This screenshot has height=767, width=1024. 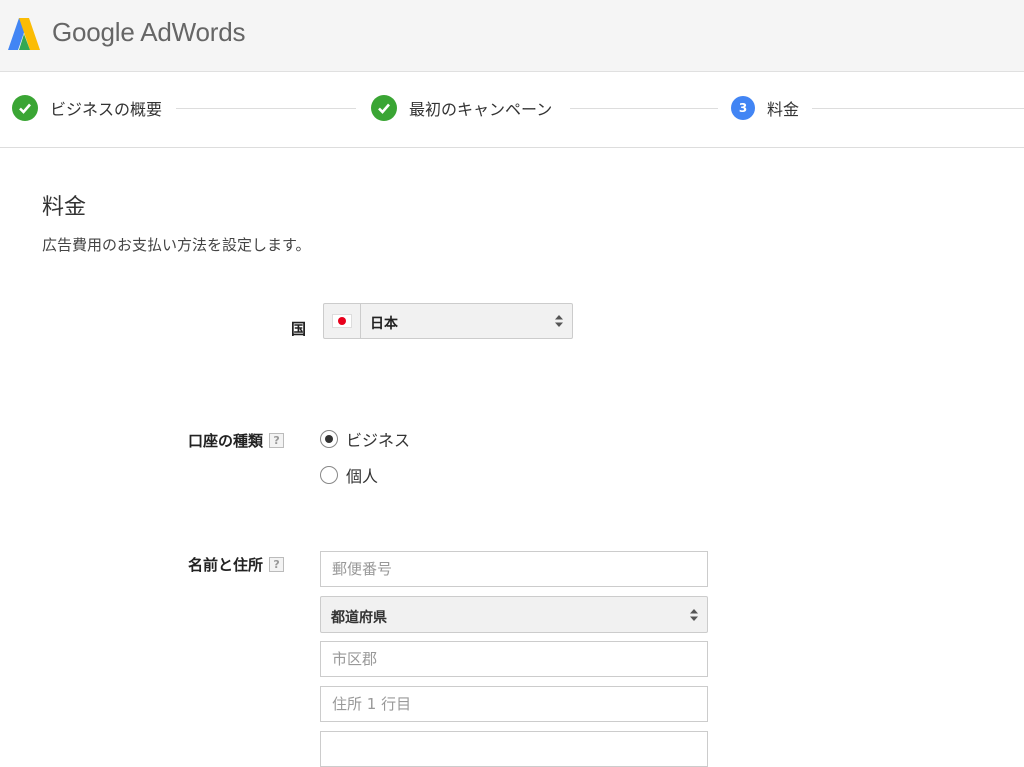 What do you see at coordinates (743, 108) in the screenshot?
I see `step-number-badge: 3` at bounding box center [743, 108].